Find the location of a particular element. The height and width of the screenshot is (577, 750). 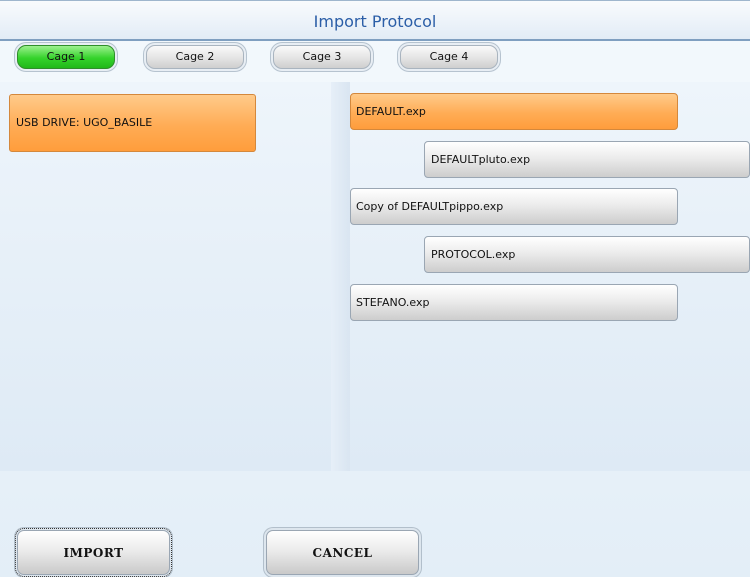

file-item: DEFAULT.exp is located at coordinates (514, 111).